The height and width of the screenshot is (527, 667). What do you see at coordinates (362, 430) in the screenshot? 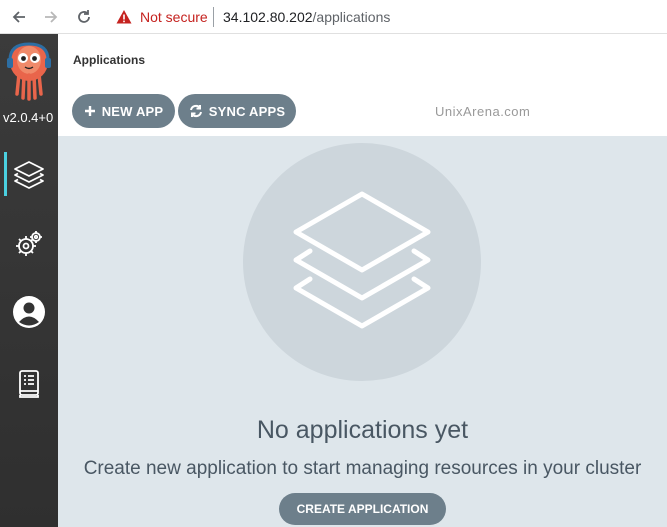
I see `empty-state-title: No applications yet` at bounding box center [362, 430].